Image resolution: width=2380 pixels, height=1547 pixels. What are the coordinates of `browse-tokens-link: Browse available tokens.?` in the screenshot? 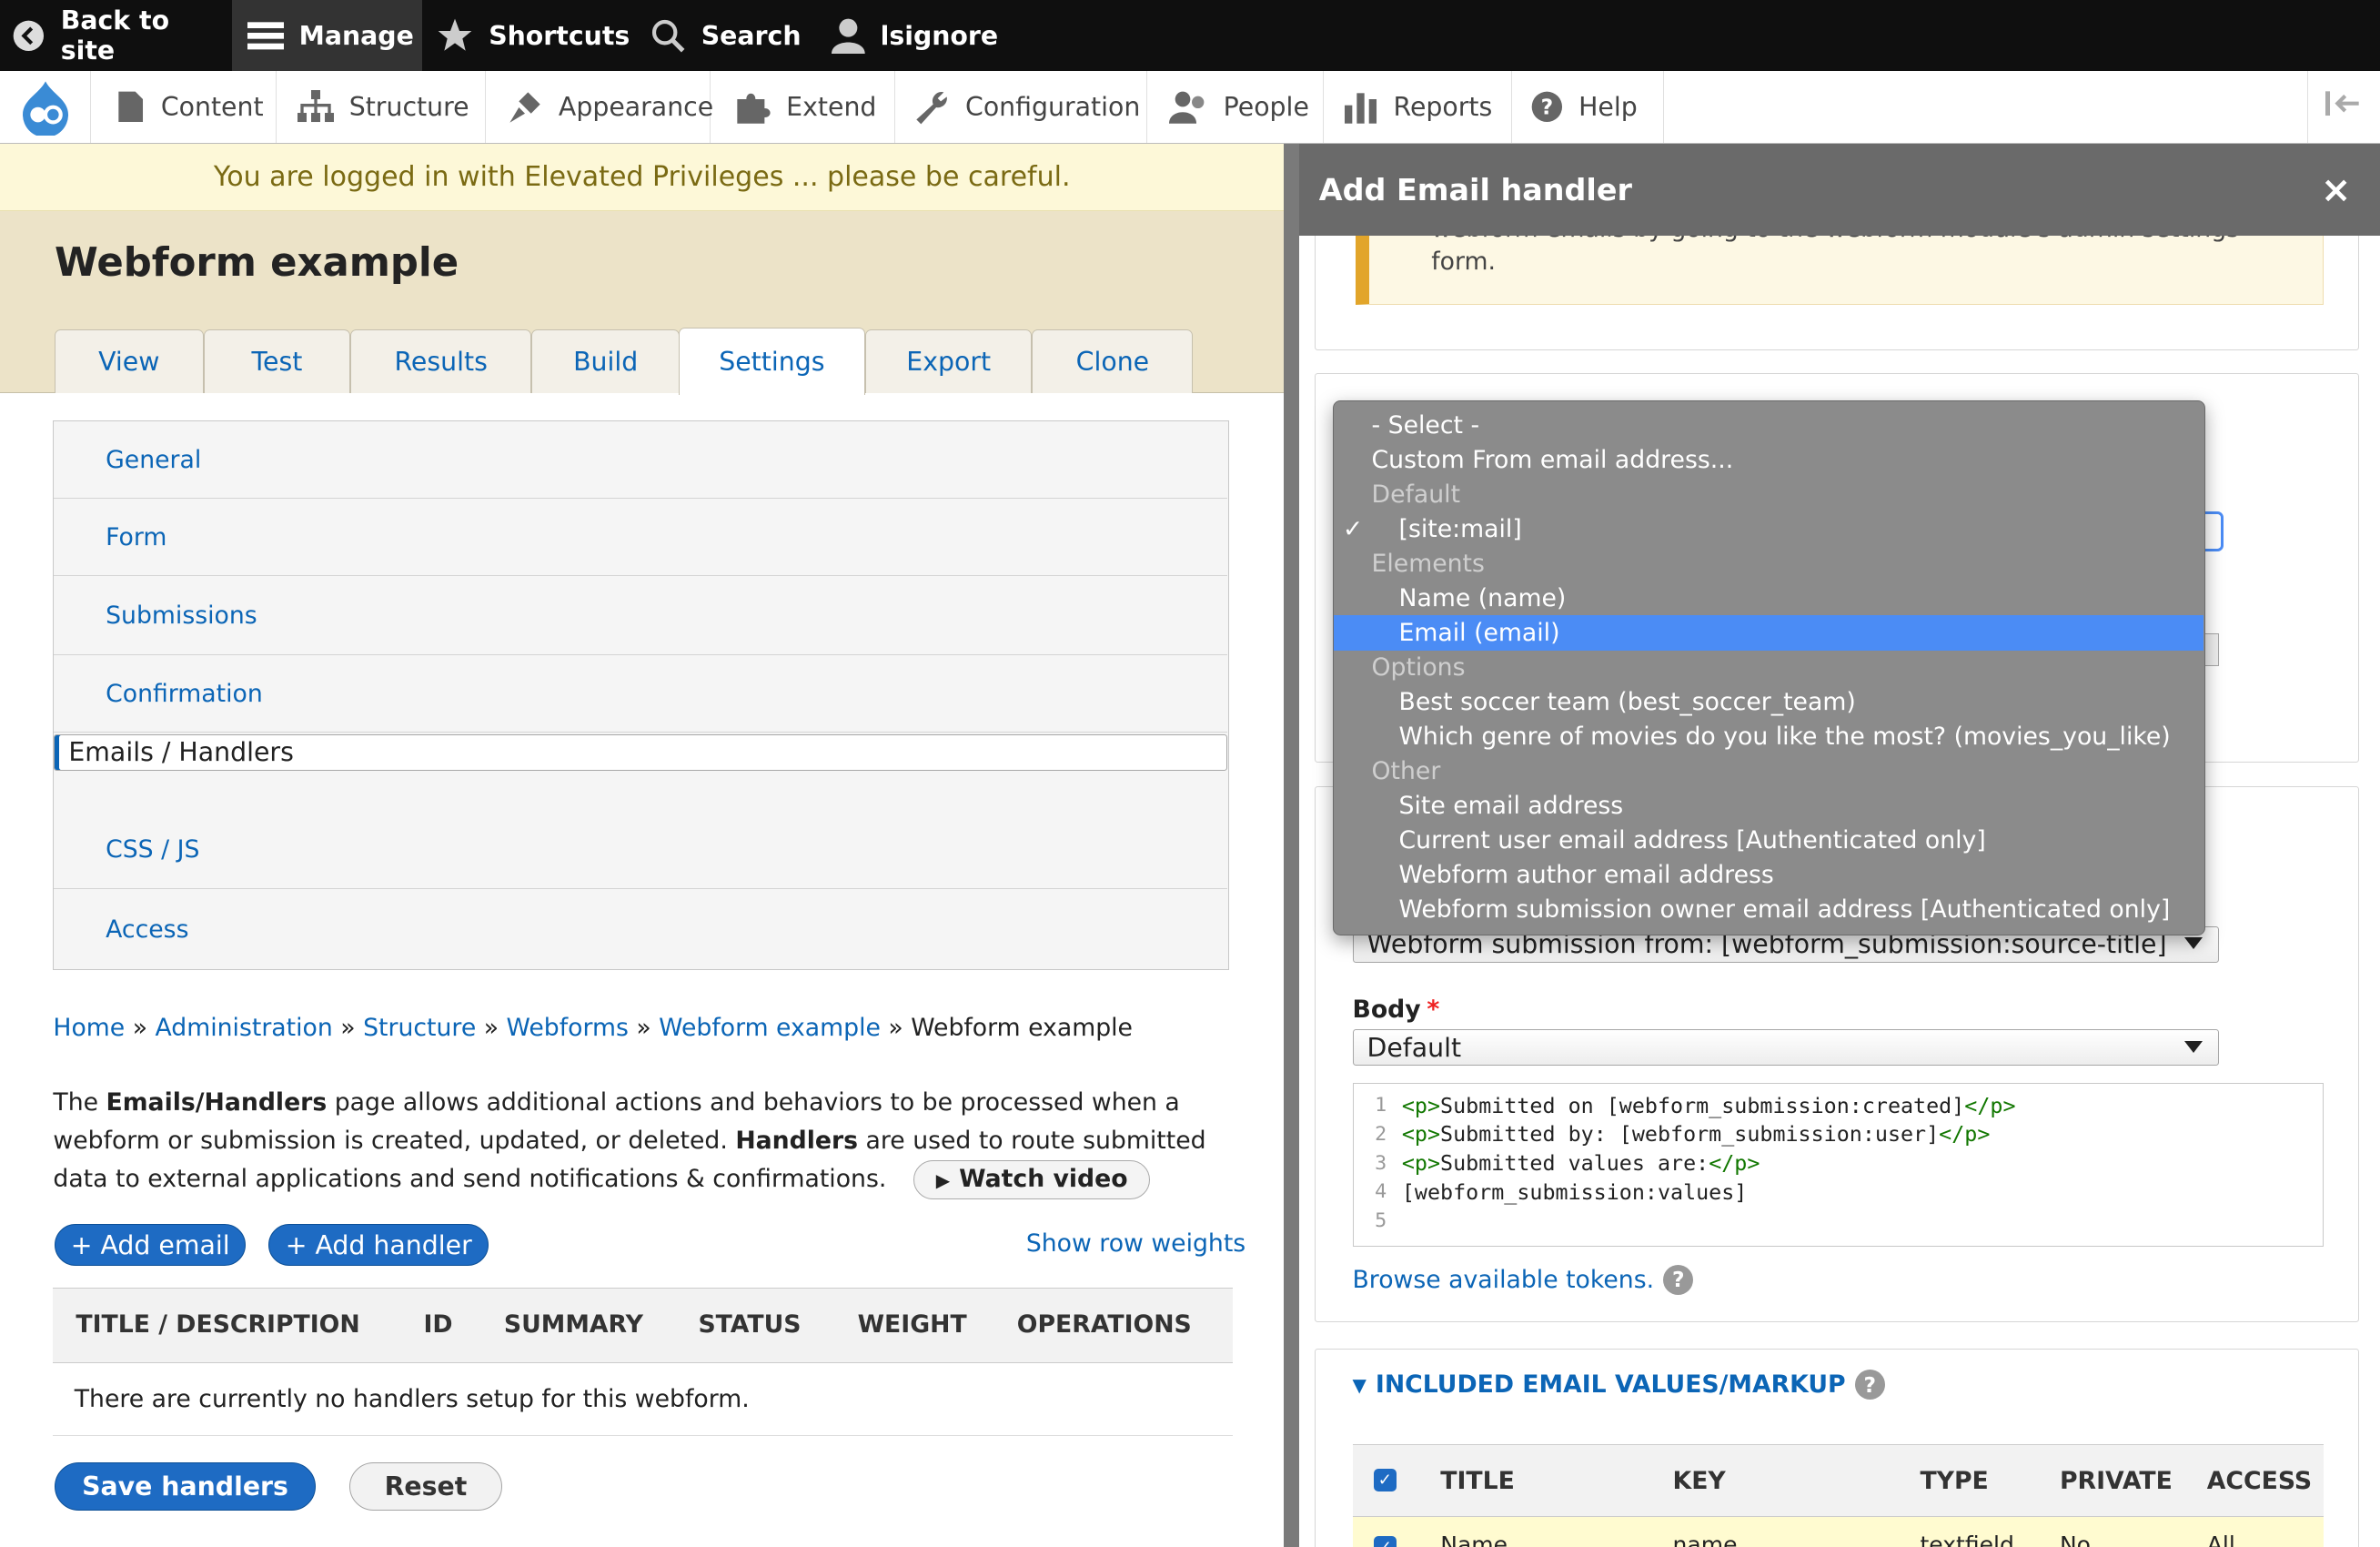 It's located at (1524, 1280).